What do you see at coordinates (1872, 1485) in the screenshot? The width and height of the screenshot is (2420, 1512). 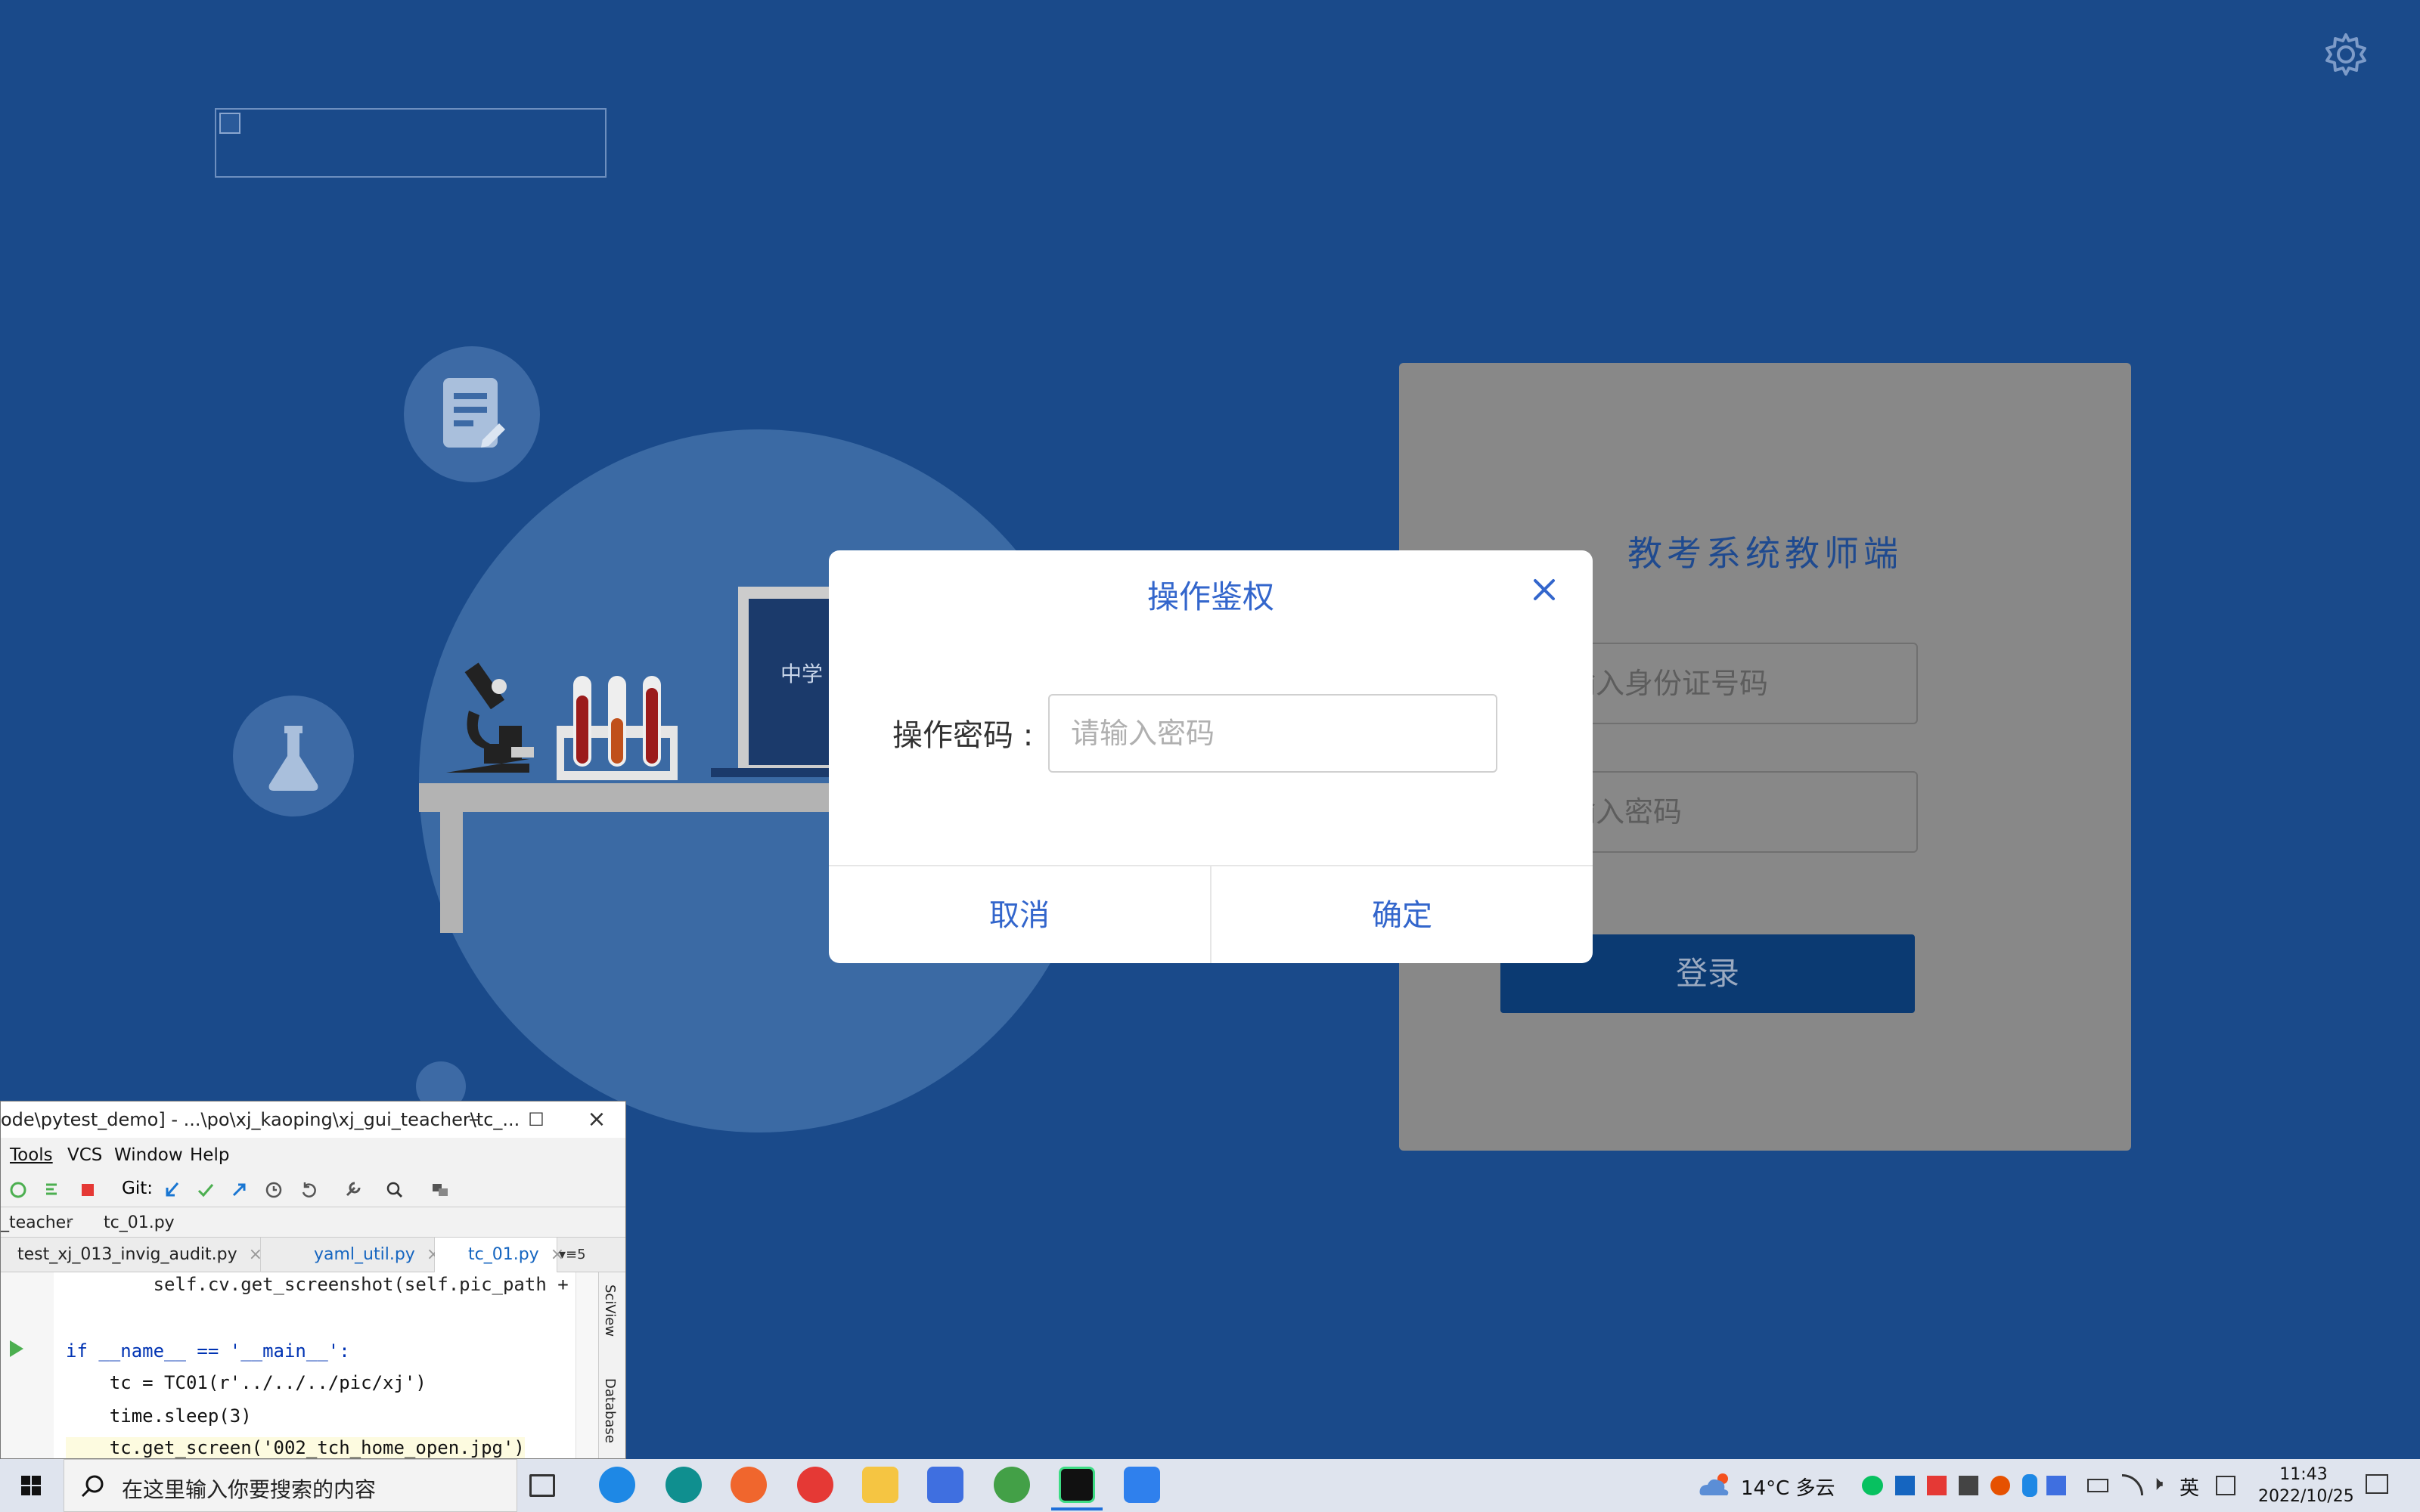 I see `wechat-icon` at bounding box center [1872, 1485].